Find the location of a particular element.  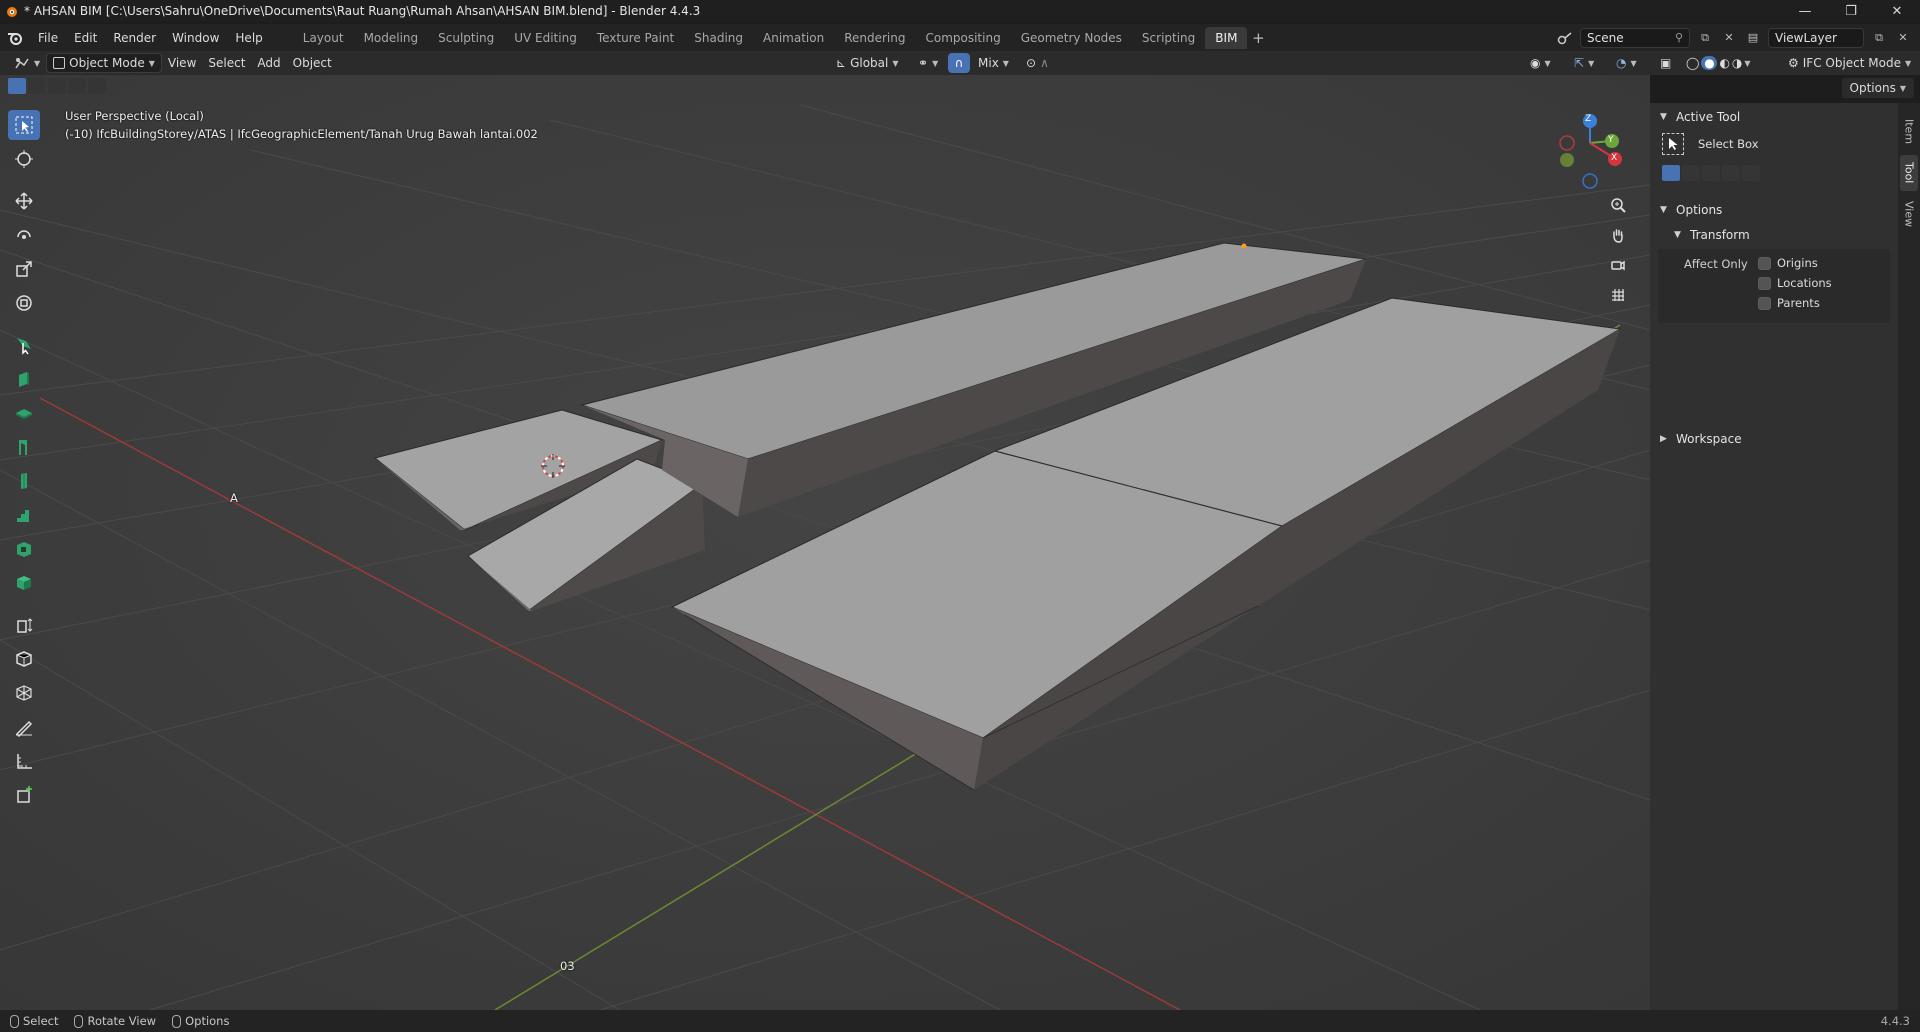

menu-file: File is located at coordinates (48, 38).